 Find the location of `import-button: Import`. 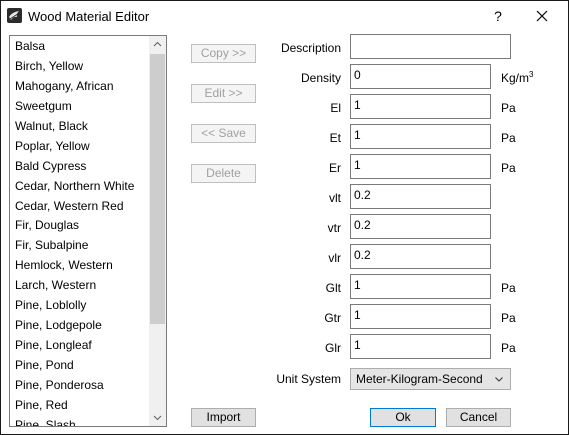

import-button: Import is located at coordinates (223, 417).